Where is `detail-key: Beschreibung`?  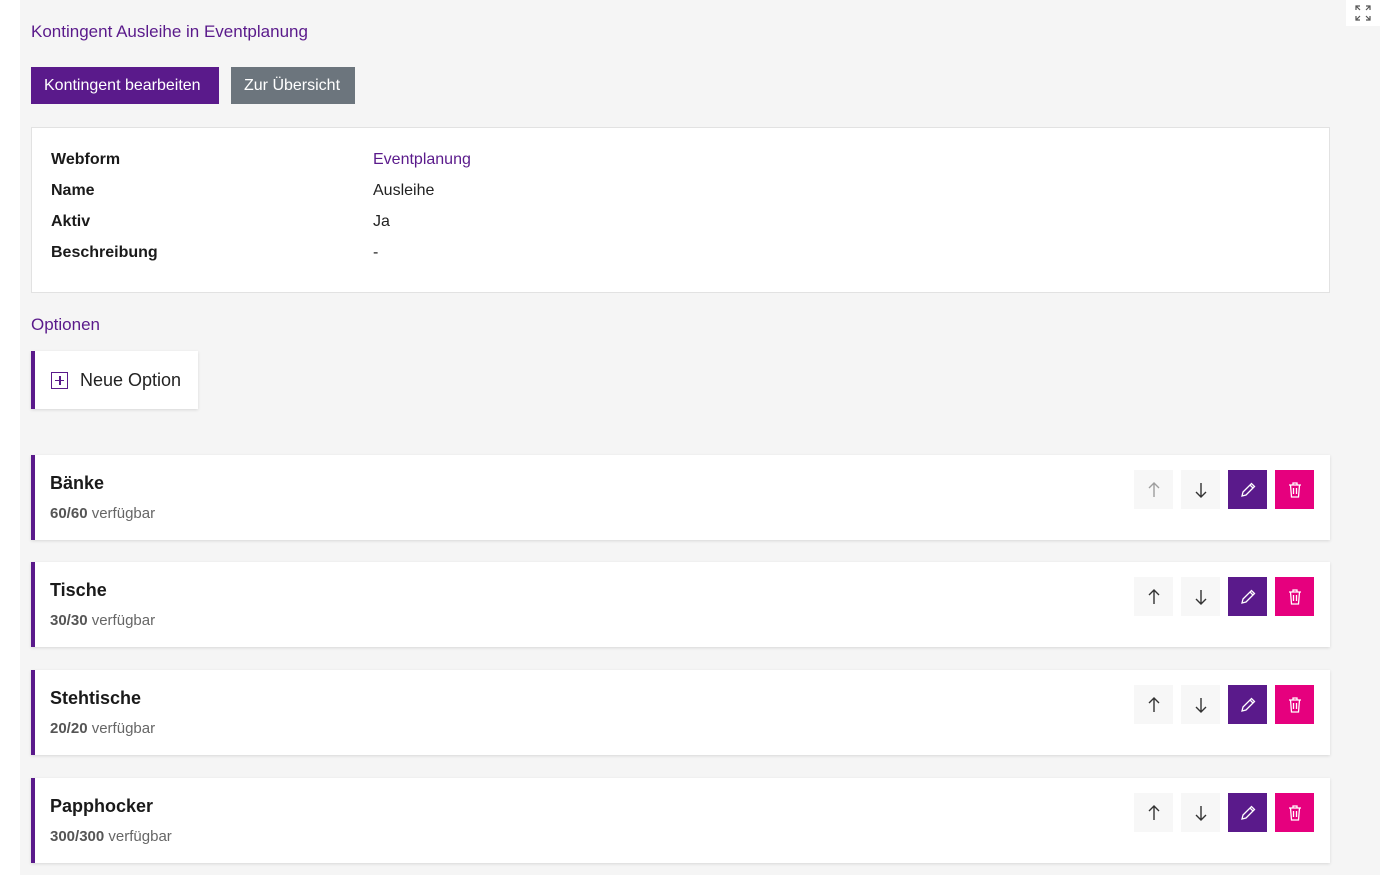 detail-key: Beschreibung is located at coordinates (104, 252).